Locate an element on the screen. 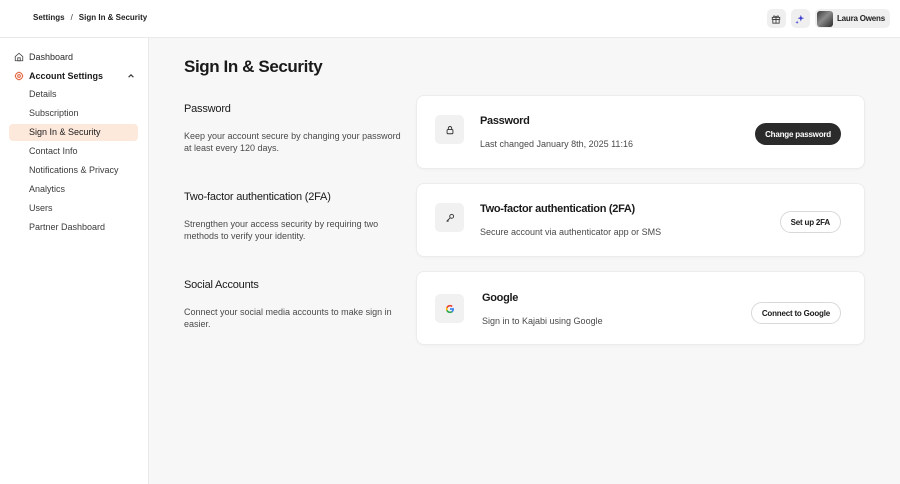 This screenshot has height=484, width=900. ai-assistant-button is located at coordinates (800, 18).